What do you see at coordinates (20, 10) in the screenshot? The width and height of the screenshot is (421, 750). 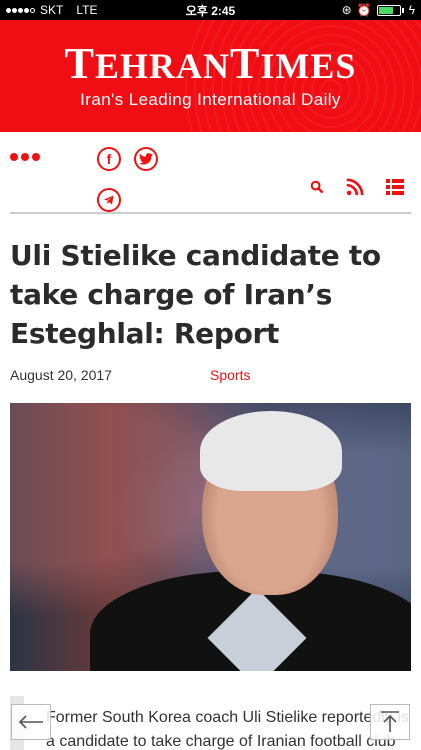 I see `signal-strength-icon` at bounding box center [20, 10].